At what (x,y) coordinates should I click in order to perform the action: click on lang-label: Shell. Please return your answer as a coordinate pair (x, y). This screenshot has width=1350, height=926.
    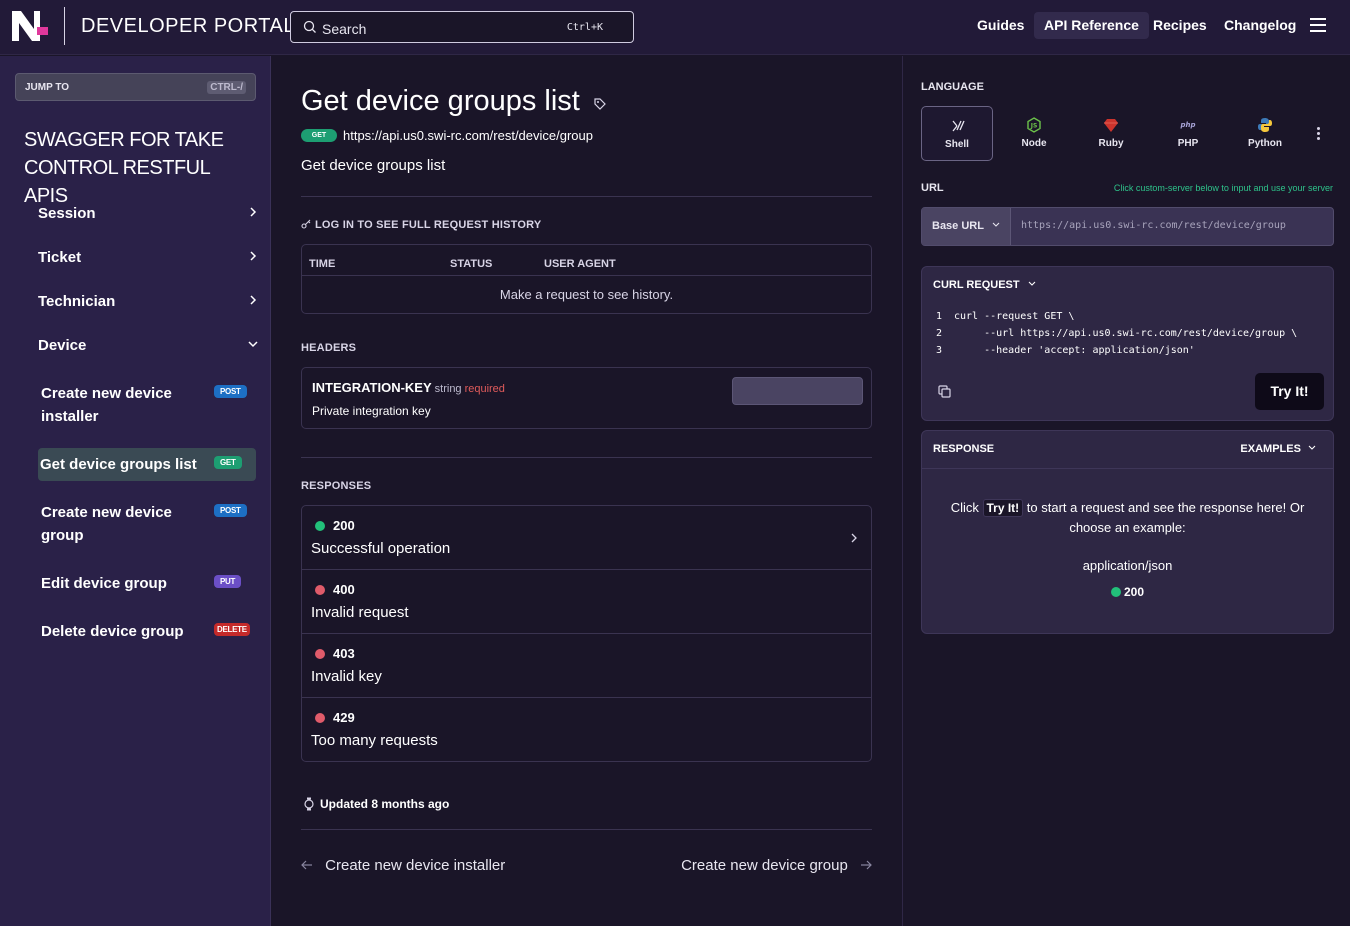
    Looking at the image, I should click on (957, 144).